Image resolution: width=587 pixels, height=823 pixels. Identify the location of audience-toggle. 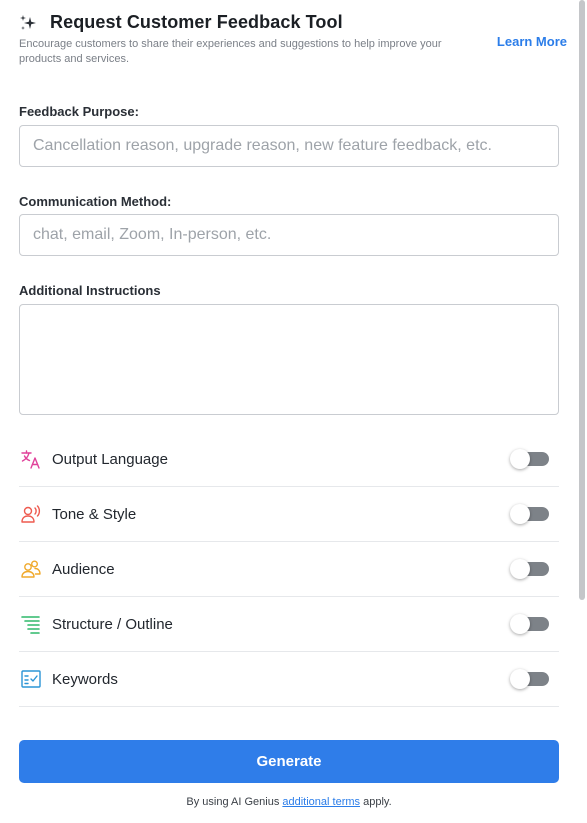
(529, 569).